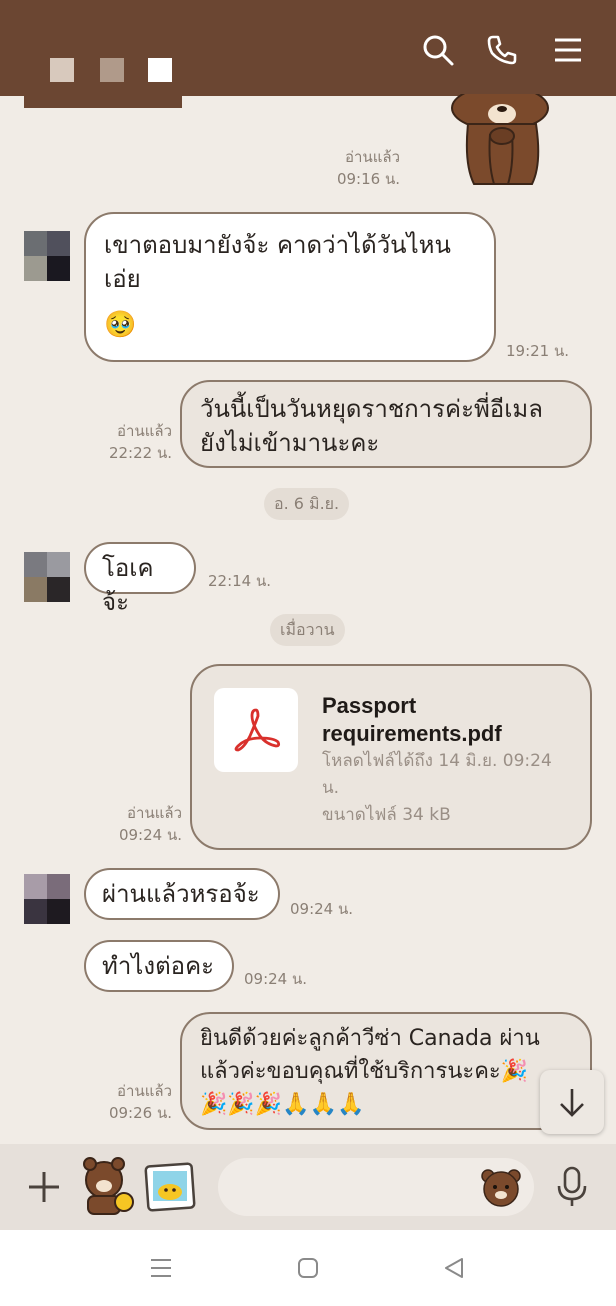  Describe the element at coordinates (290, 443) in the screenshot. I see `message-text: ยังไม่เข้ามานะคะ` at that location.